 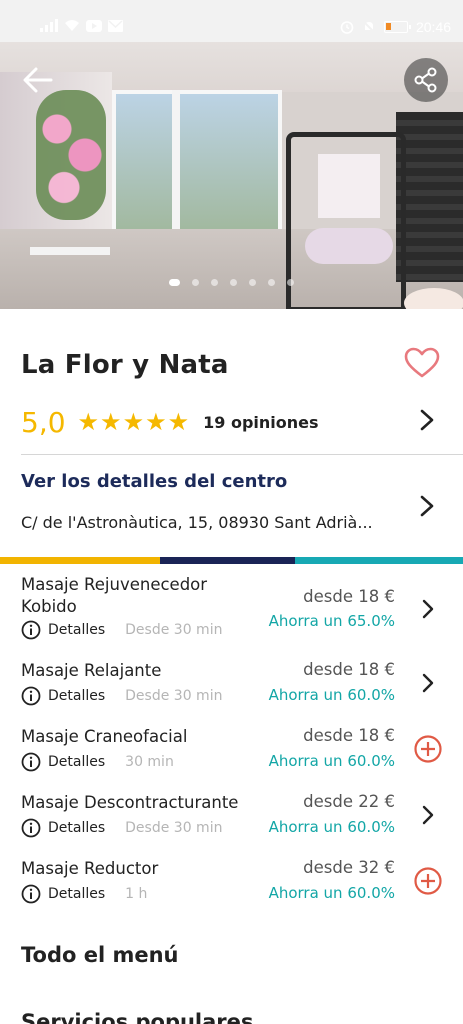 I want to click on wifi-icon, so click(x=72, y=25).